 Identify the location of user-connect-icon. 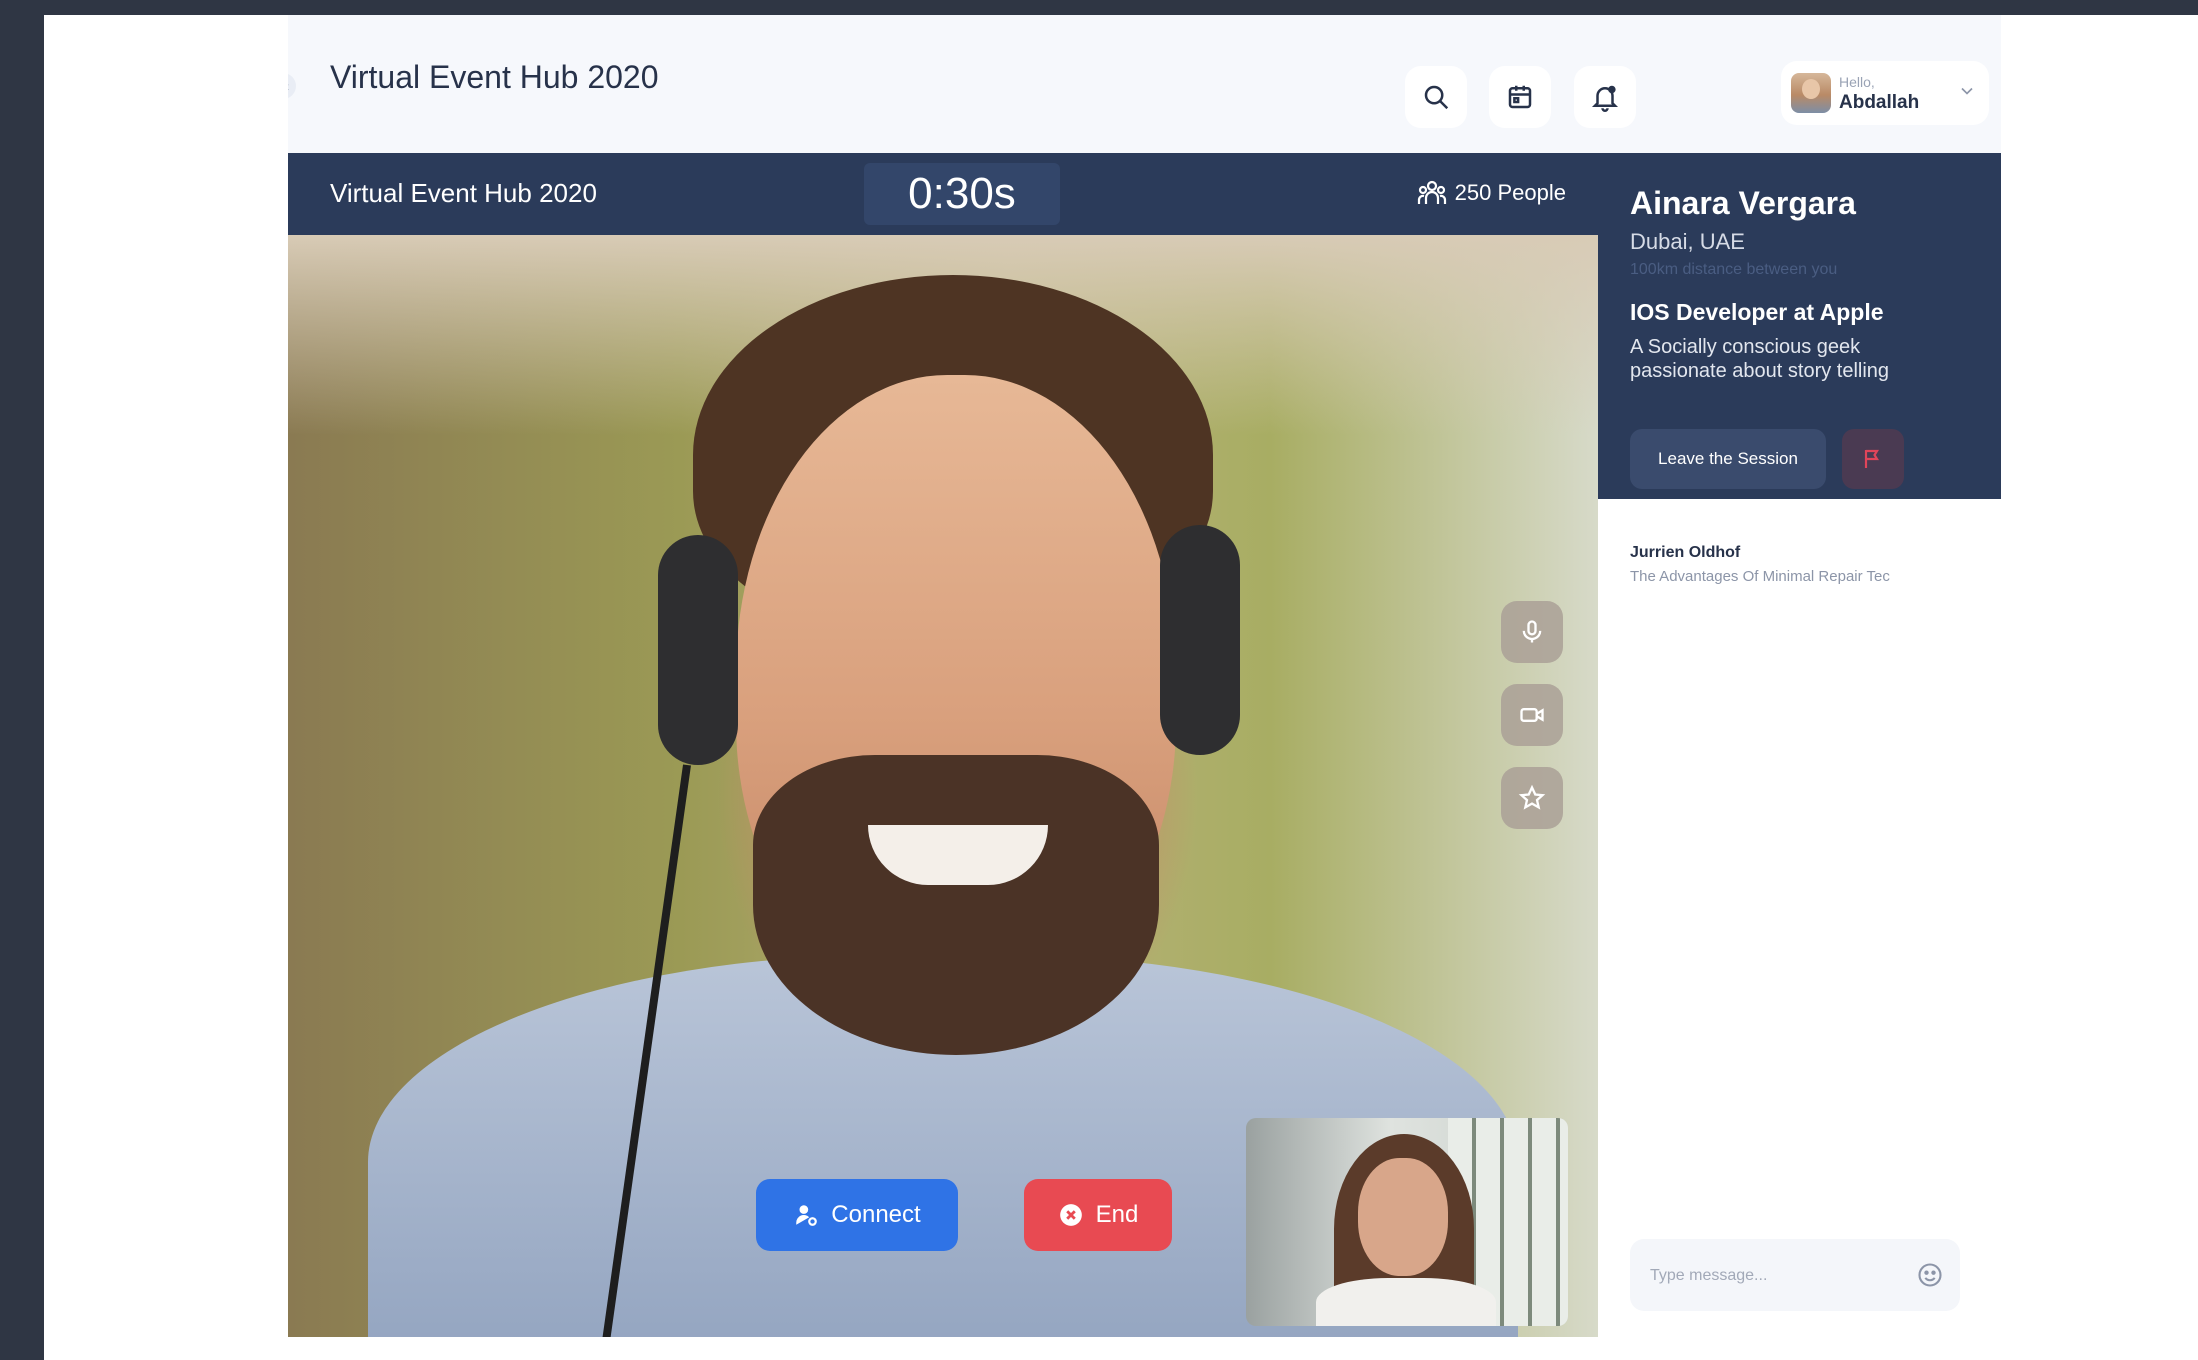
(807, 1215).